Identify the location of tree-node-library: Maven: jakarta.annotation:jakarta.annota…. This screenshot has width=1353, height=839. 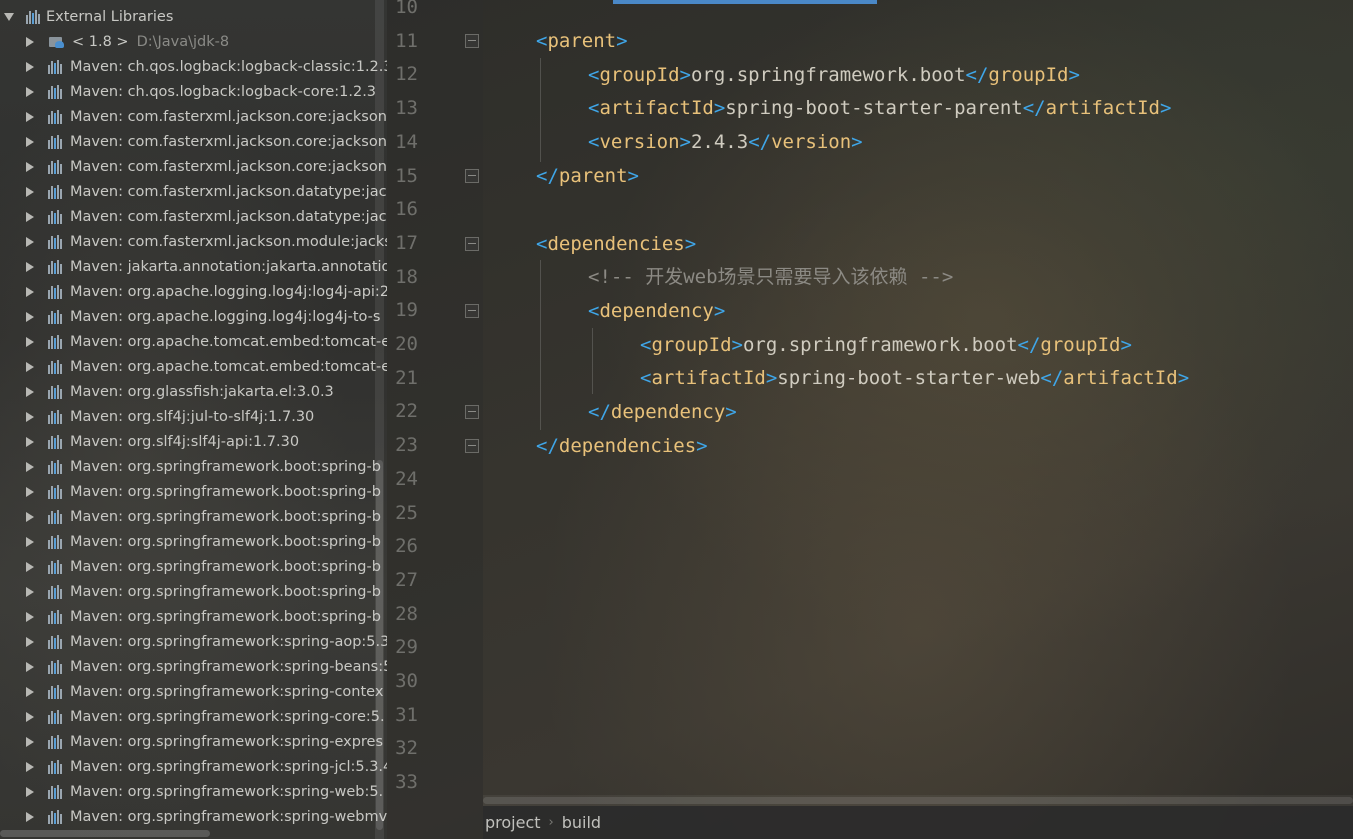
(193, 266).